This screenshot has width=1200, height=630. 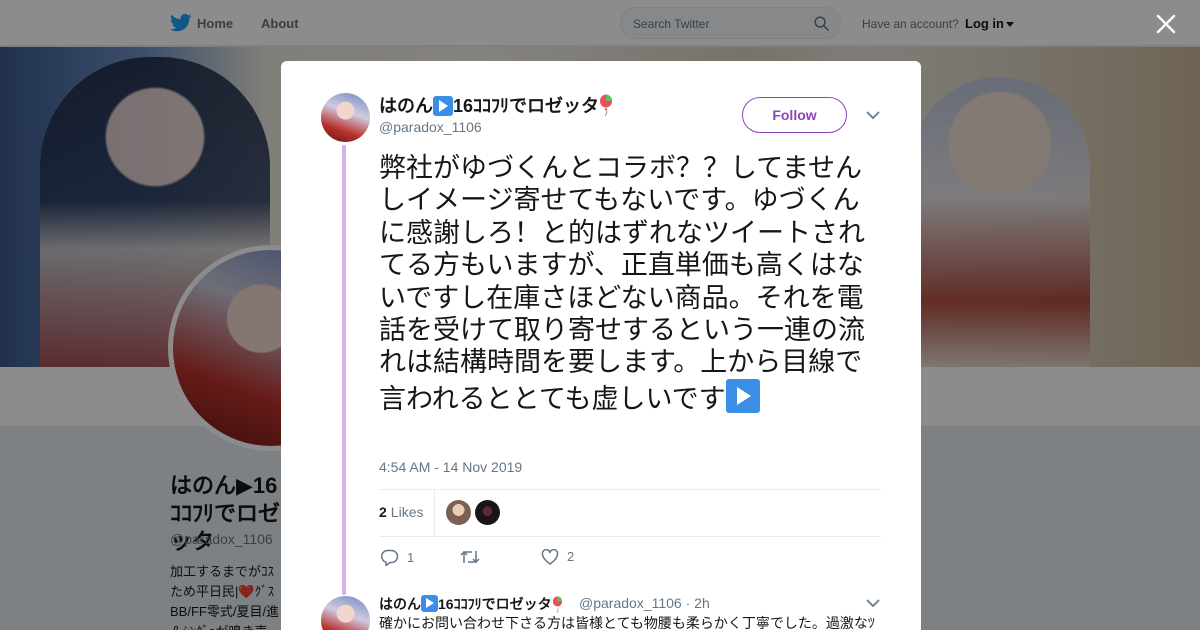 What do you see at coordinates (470, 557) in the screenshot?
I see `retweet-icon` at bounding box center [470, 557].